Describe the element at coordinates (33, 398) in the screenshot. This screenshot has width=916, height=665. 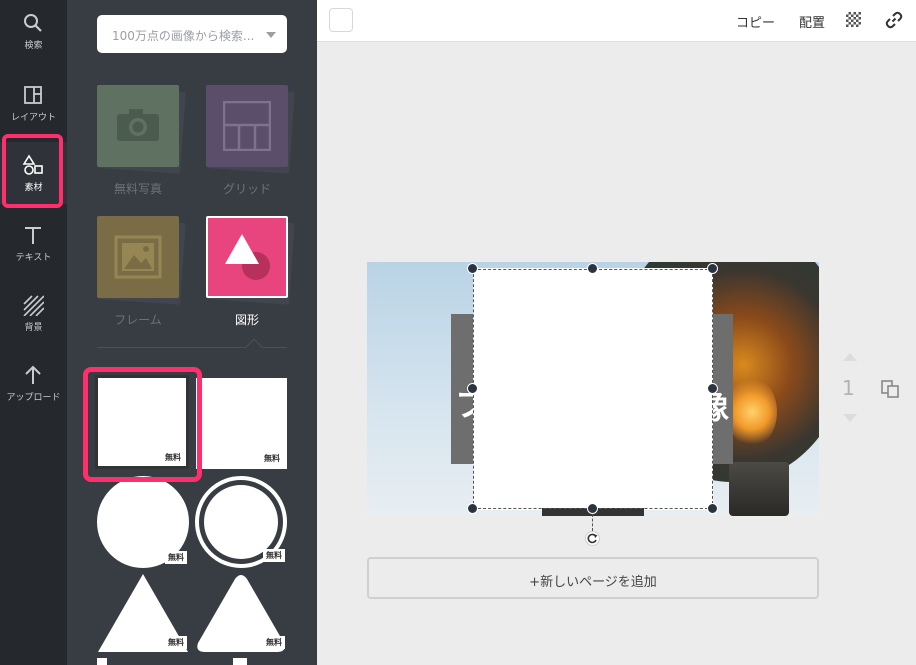
I see `rail-item-label: アップロード` at that location.